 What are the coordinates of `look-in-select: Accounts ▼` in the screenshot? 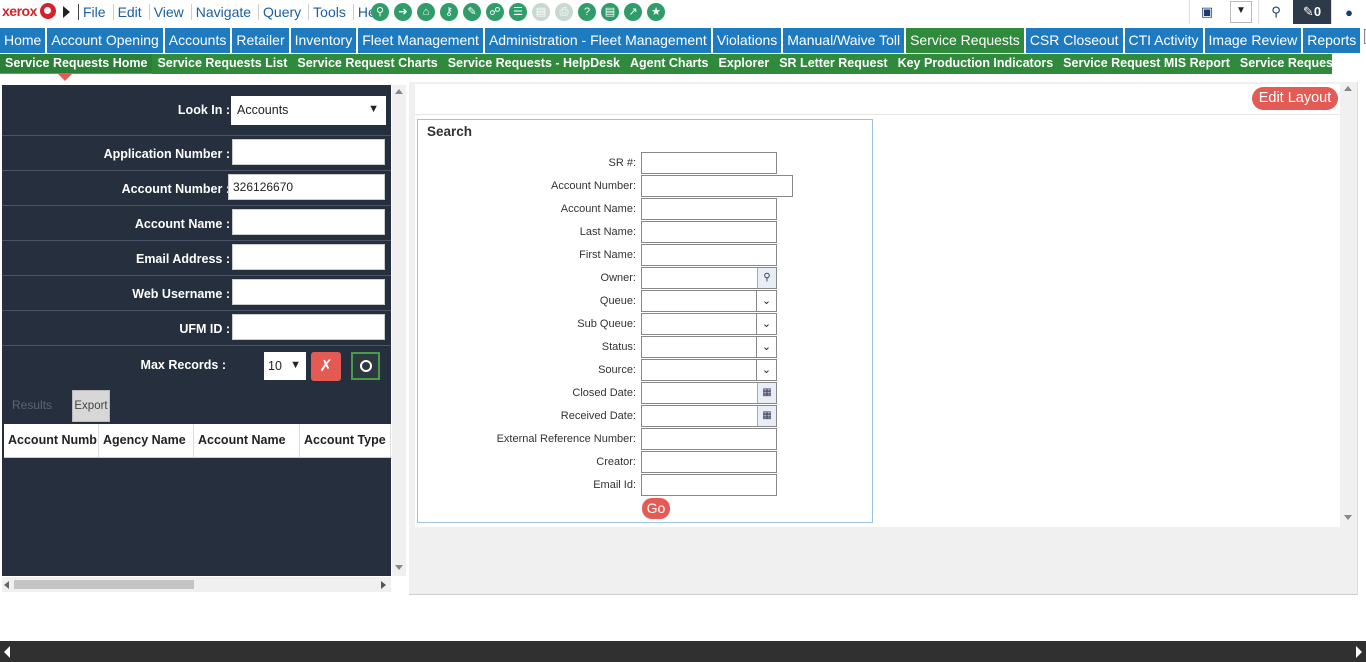 It's located at (308, 110).